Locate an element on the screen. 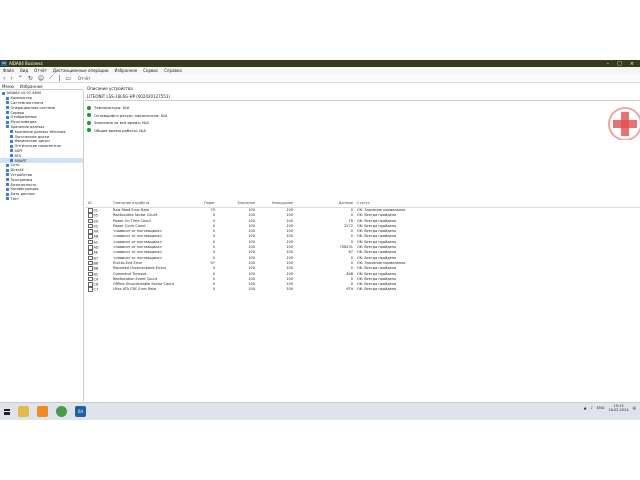 The image size is (640, 480). check-row: Записано за всё время: N/A is located at coordinates (127, 123).